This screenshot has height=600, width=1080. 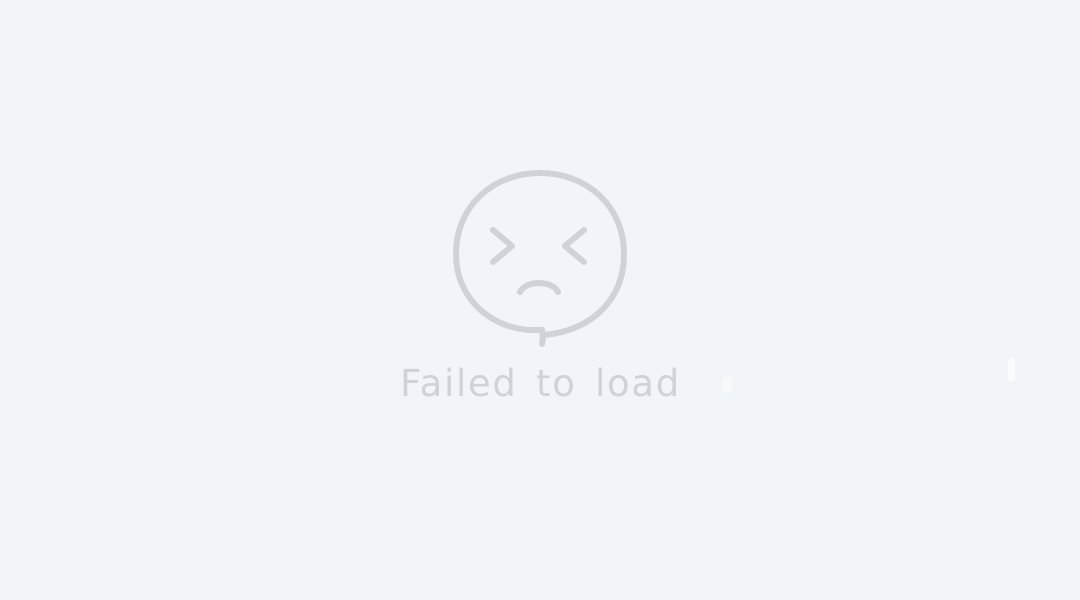 What do you see at coordinates (540, 383) in the screenshot?
I see `failed-to-load-message: Failed to load` at bounding box center [540, 383].